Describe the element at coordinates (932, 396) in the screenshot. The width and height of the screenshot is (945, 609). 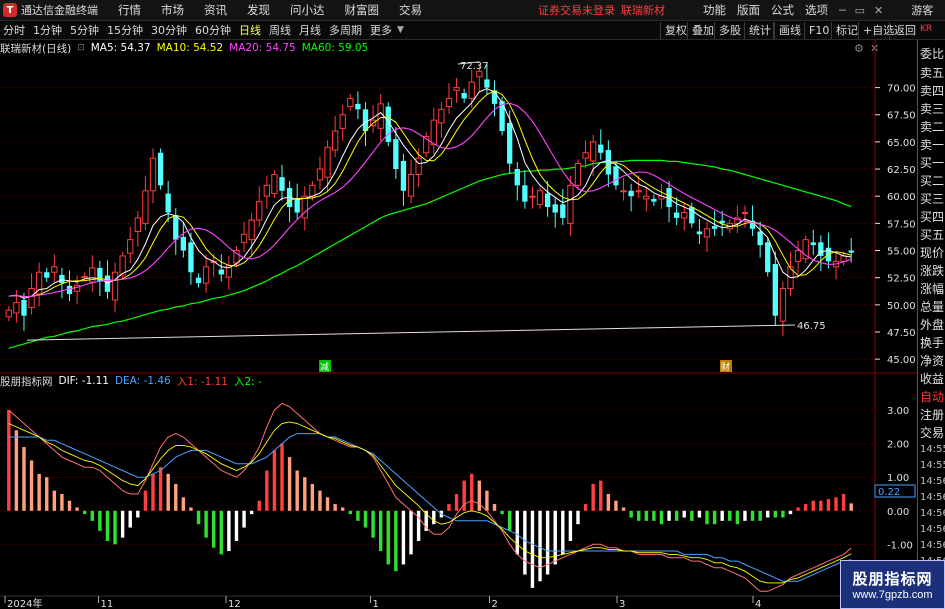
I see `side-label-auto: 自动` at that location.